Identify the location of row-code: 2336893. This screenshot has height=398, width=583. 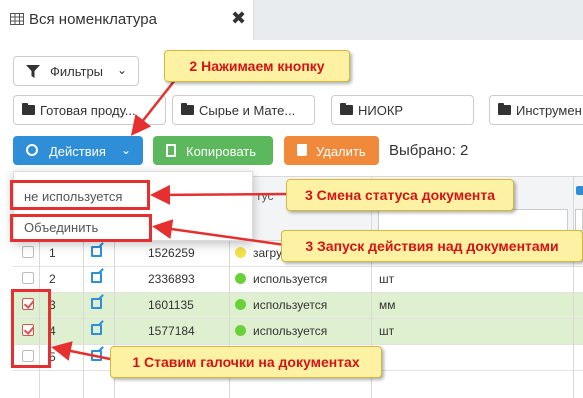
(171, 279).